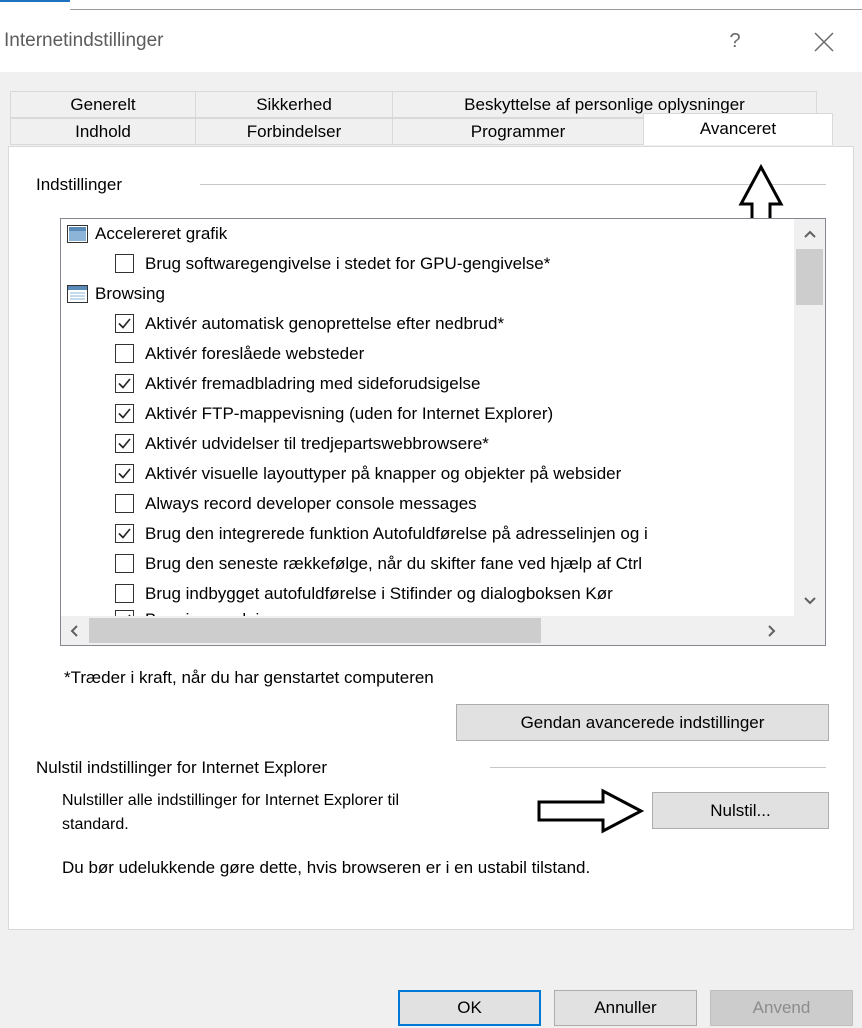 The height and width of the screenshot is (1028, 862). Describe the element at coordinates (74, 631) in the screenshot. I see `scroll-left-icon` at that location.